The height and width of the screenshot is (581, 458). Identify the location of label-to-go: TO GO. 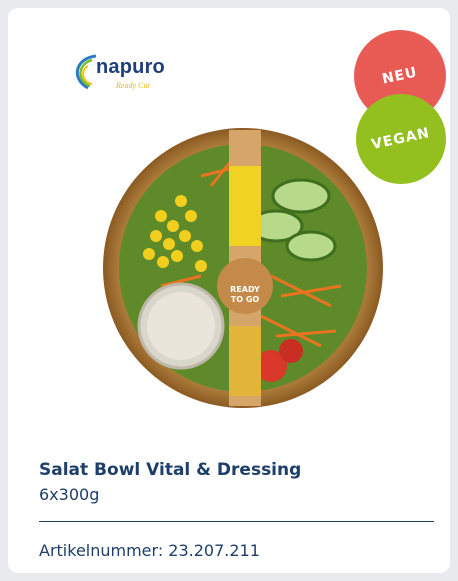
(245, 299).